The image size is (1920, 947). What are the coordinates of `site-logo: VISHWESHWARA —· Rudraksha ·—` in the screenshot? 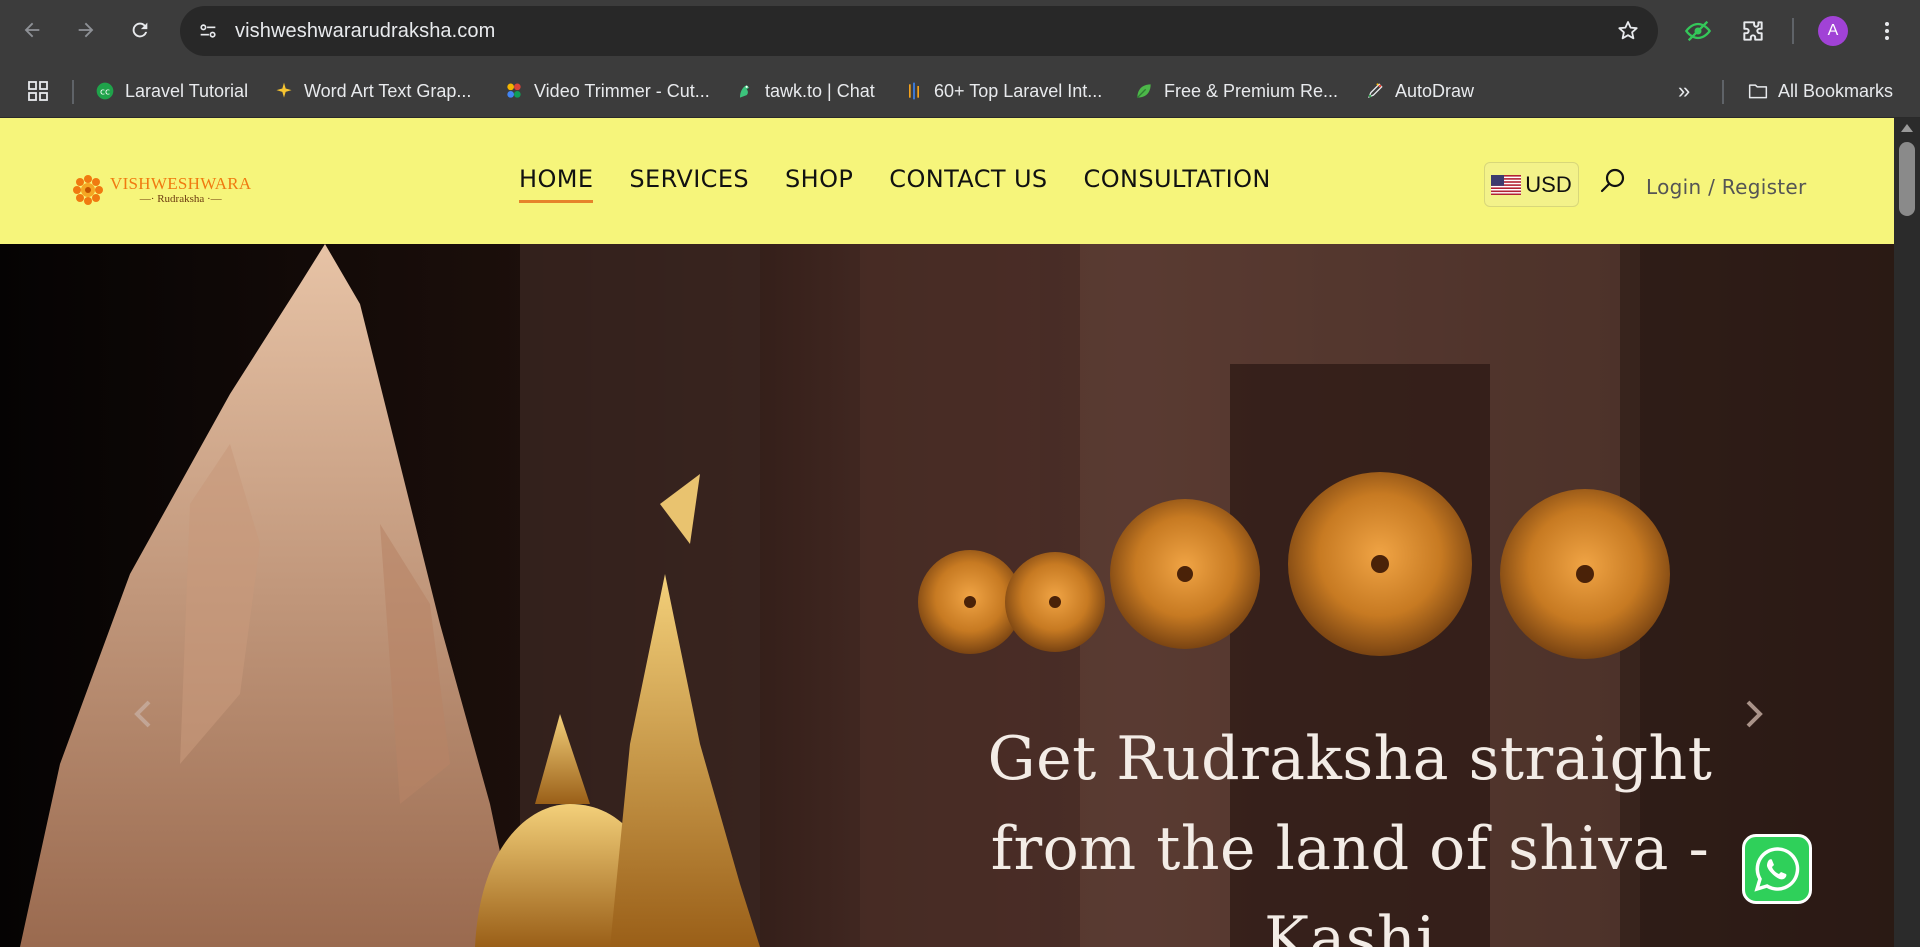 It's located at (161, 190).